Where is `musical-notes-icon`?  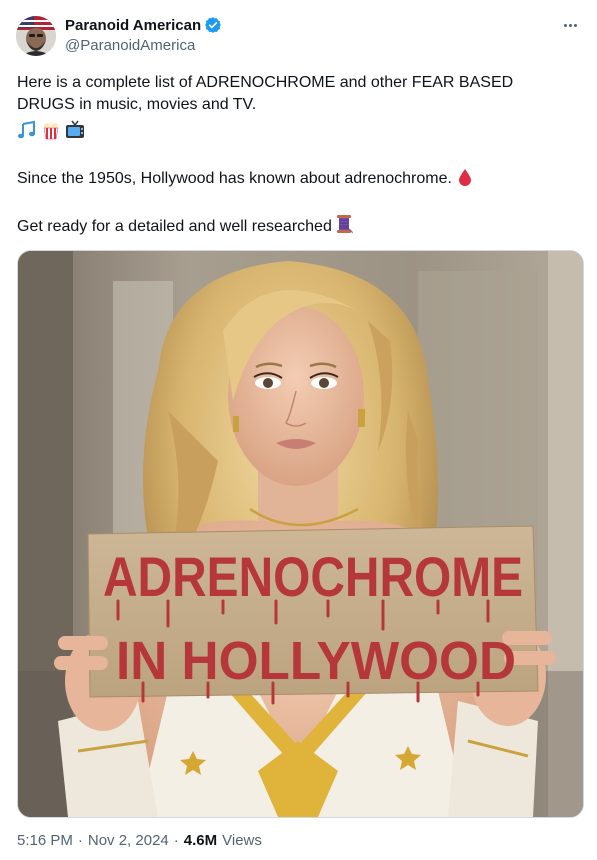
musical-notes-icon is located at coordinates (27, 132).